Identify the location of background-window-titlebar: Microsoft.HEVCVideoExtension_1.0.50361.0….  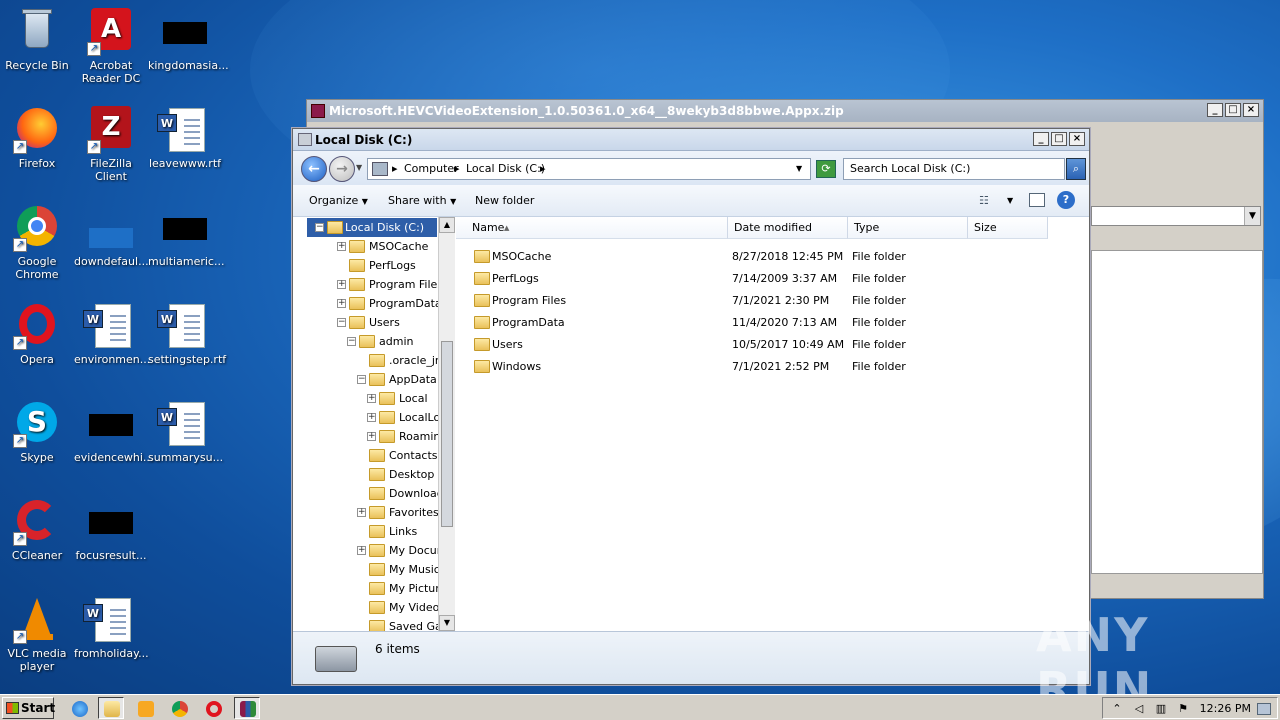
(785, 111).